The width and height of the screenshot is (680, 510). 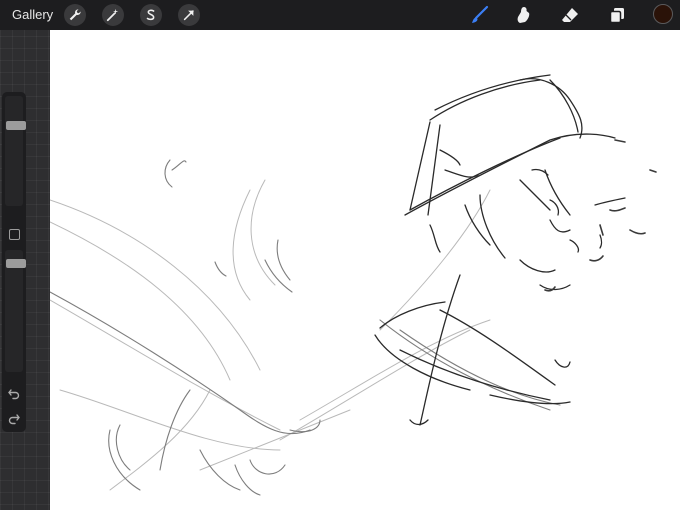 I want to click on modify-square-icon, so click(x=14, y=234).